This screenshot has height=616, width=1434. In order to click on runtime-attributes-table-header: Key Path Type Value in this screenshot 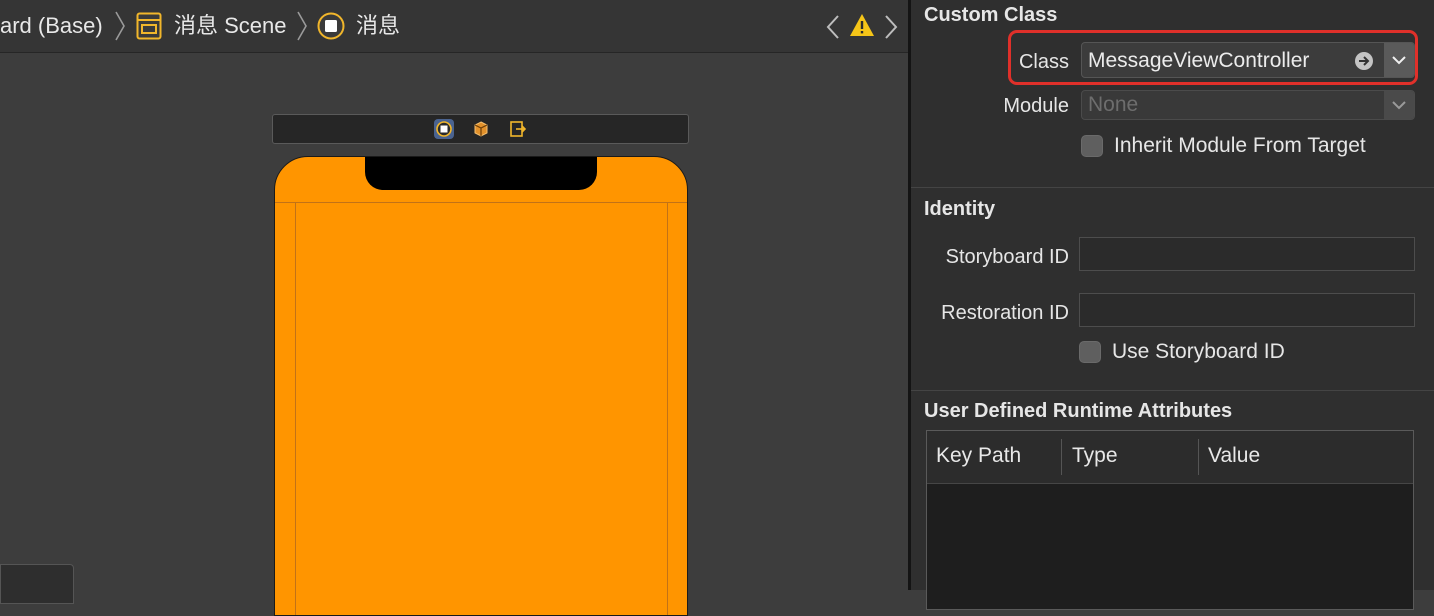, I will do `click(1170, 457)`.